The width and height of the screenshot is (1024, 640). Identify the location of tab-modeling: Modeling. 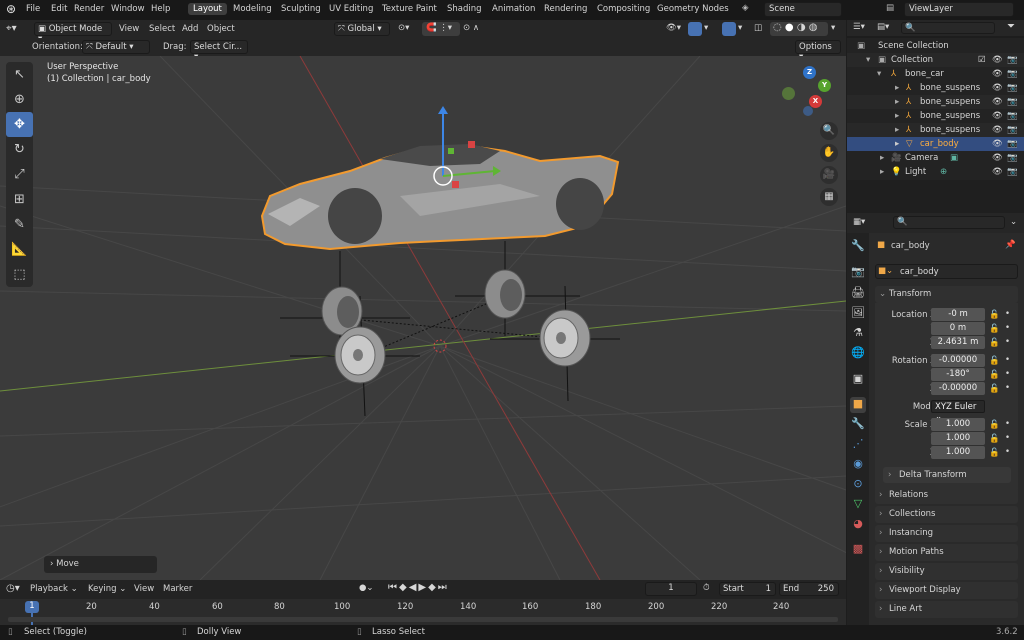
(252, 9).